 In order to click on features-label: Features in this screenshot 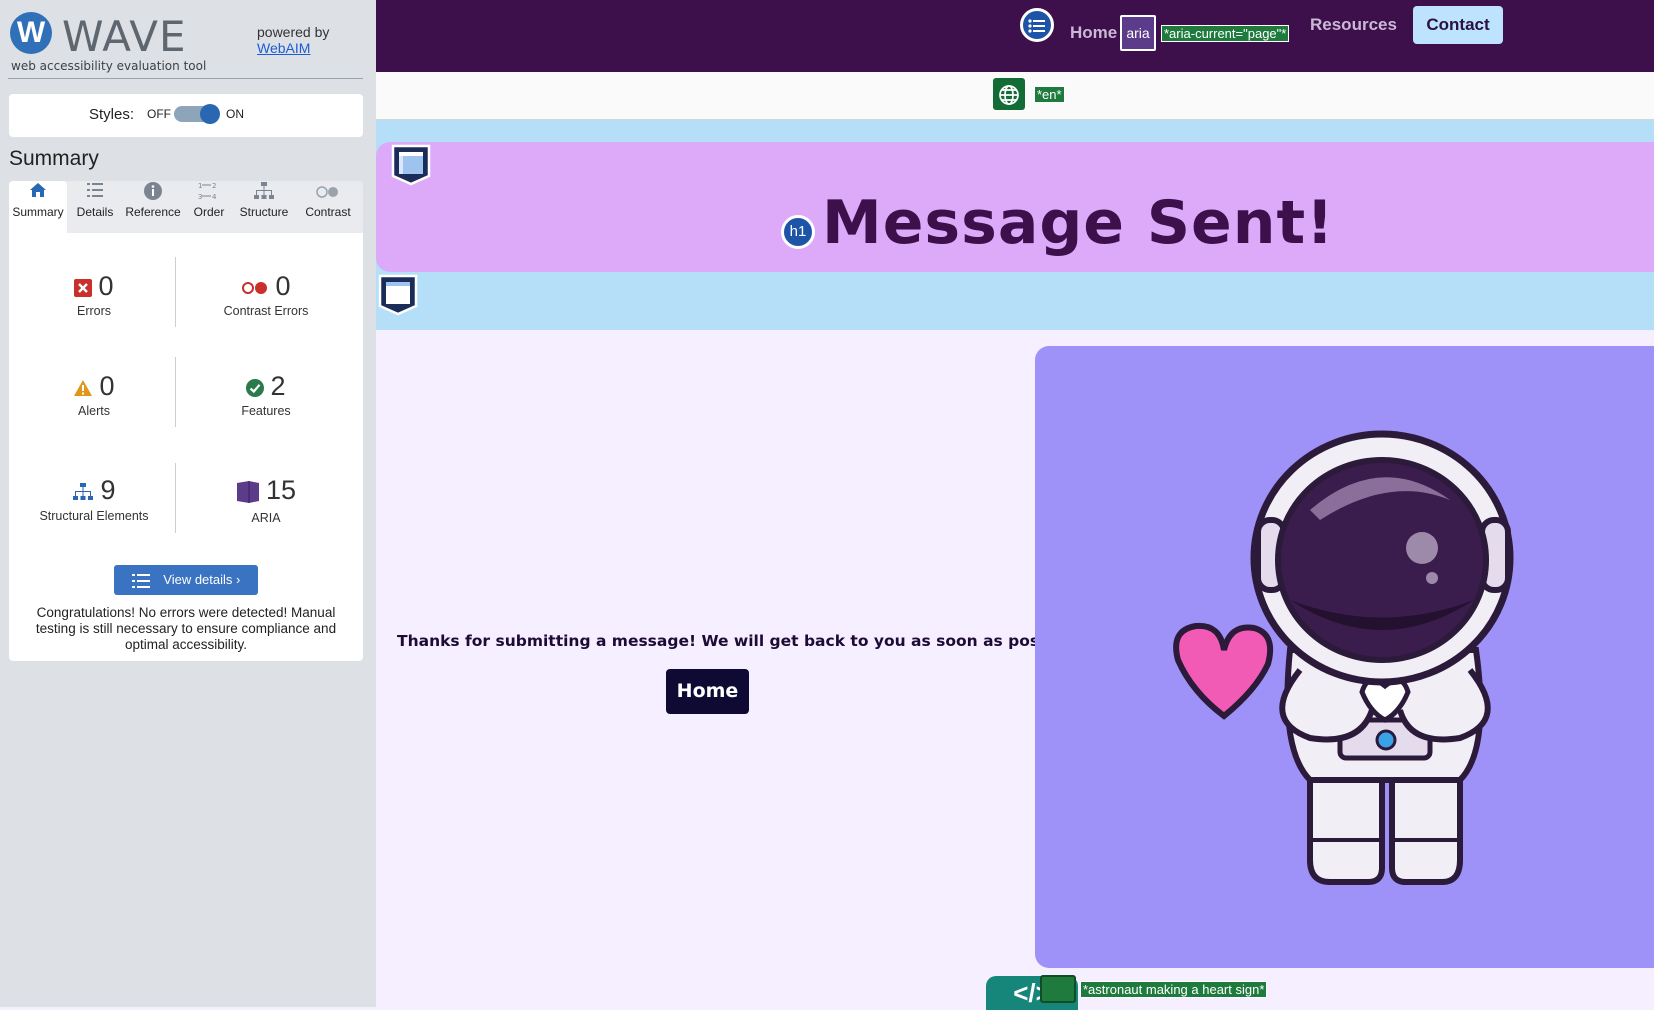, I will do `click(266, 411)`.